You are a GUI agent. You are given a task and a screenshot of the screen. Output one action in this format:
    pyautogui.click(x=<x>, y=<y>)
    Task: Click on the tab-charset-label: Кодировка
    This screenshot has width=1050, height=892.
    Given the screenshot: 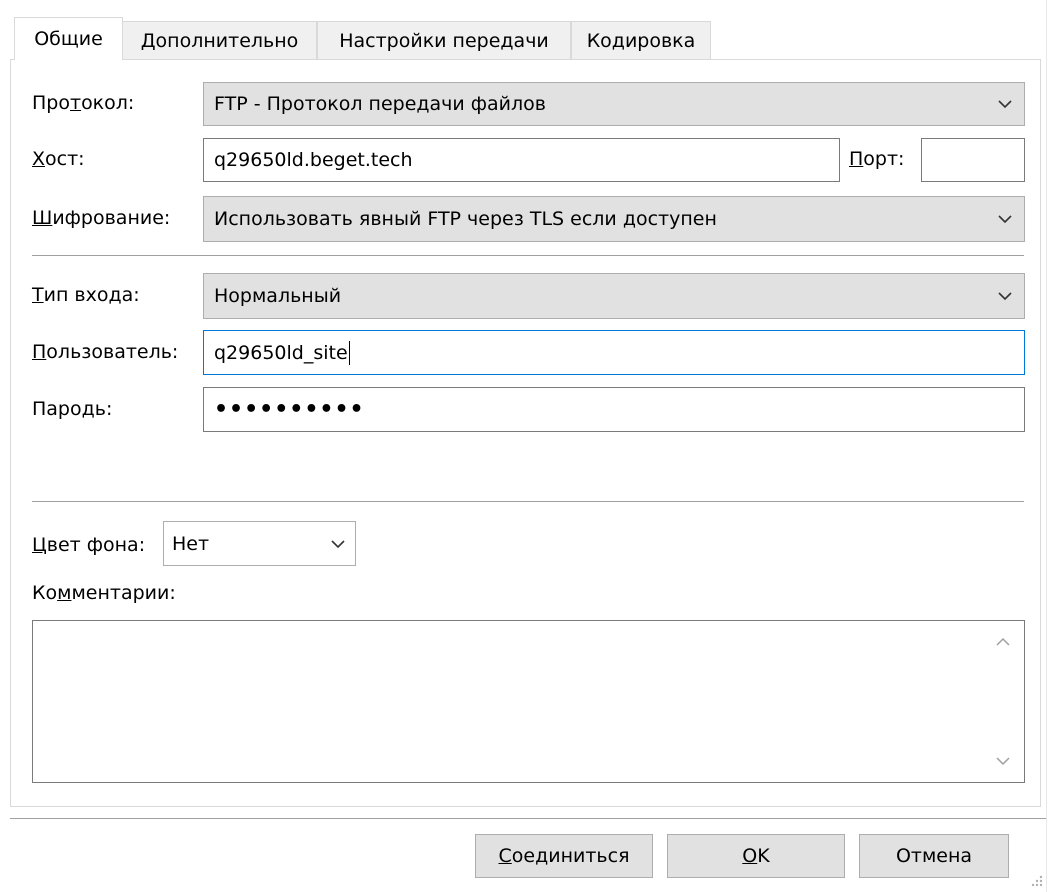 What is the action you would take?
    pyautogui.click(x=641, y=40)
    